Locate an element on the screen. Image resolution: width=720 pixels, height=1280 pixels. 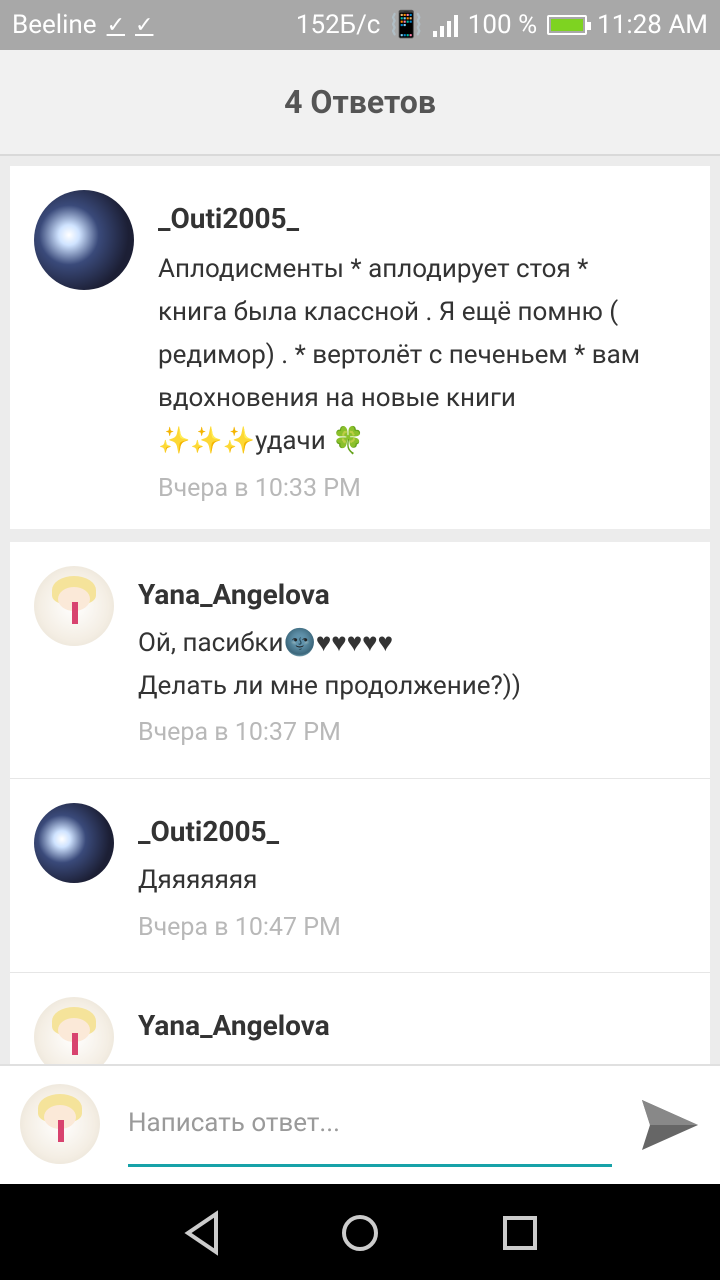
comment-line: вдохновения на новые книги is located at coordinates (337, 398).